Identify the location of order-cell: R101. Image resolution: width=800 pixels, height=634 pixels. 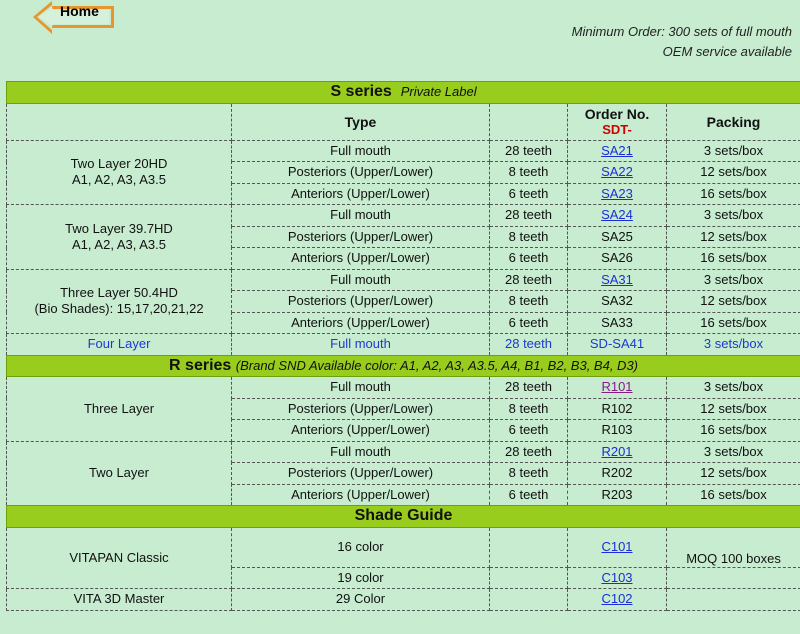
(617, 387).